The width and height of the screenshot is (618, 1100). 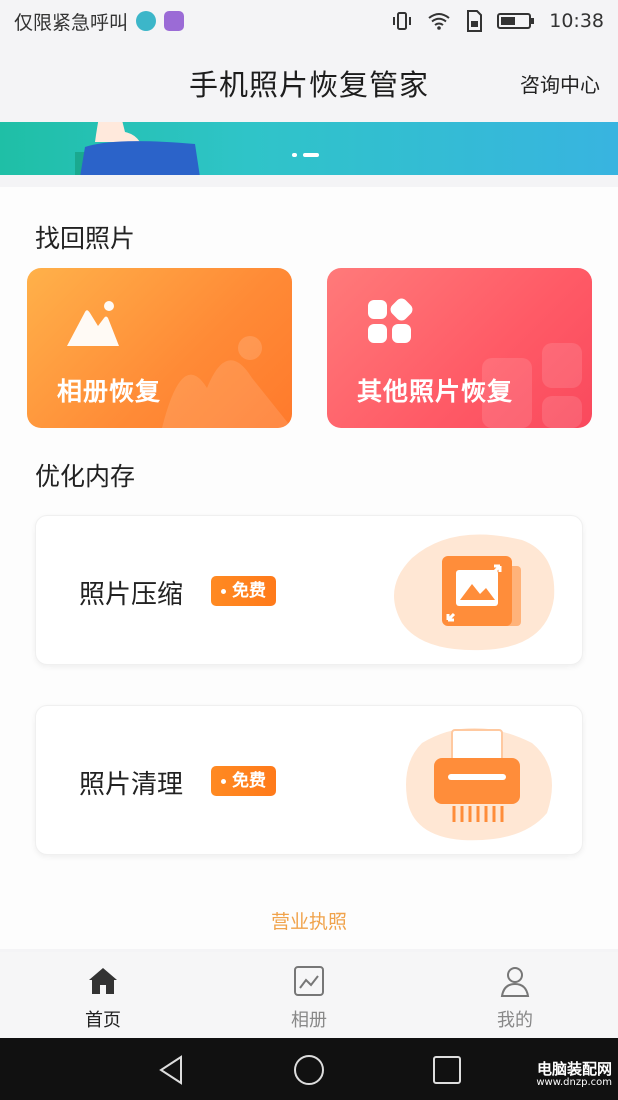 What do you see at coordinates (146, 21) in the screenshot?
I see `notification-app-icon` at bounding box center [146, 21].